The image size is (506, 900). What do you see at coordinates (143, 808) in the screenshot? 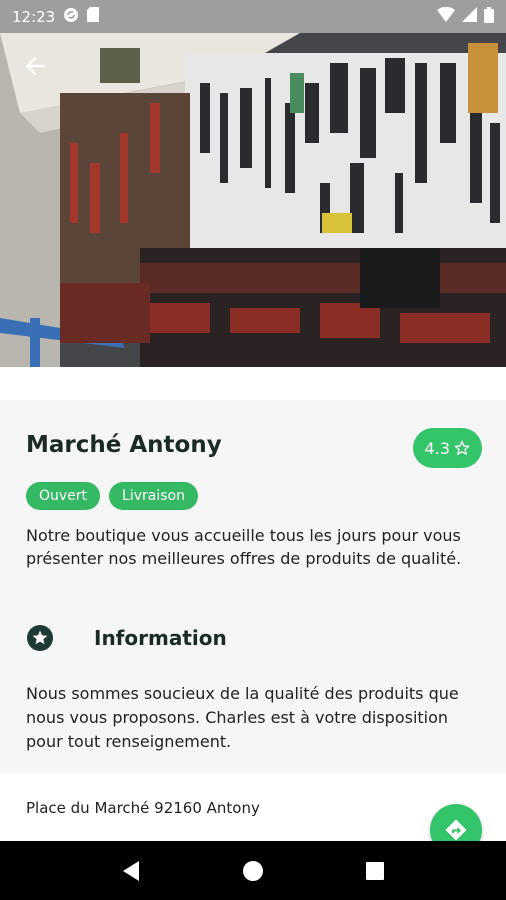
I see `address-text: Place du Marché 92160 Antony` at bounding box center [143, 808].